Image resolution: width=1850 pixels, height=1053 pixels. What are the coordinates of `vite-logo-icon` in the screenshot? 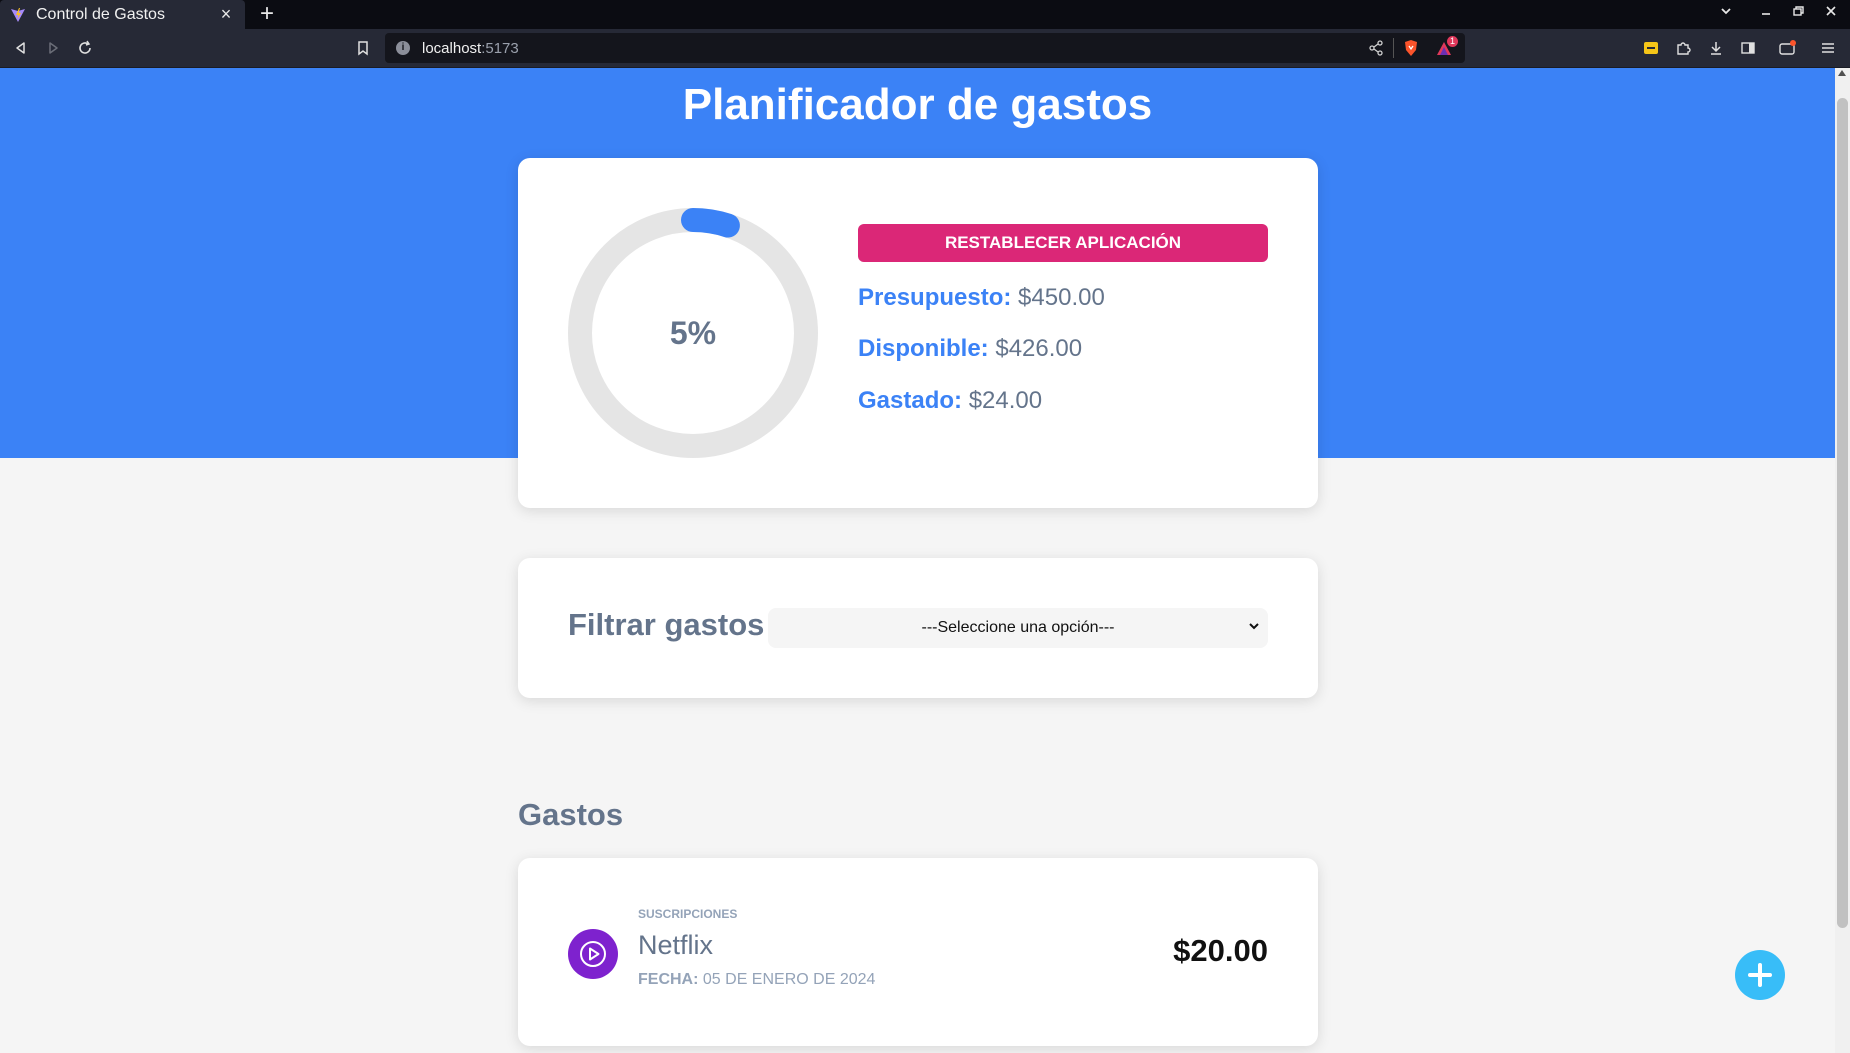 It's located at (18, 14).